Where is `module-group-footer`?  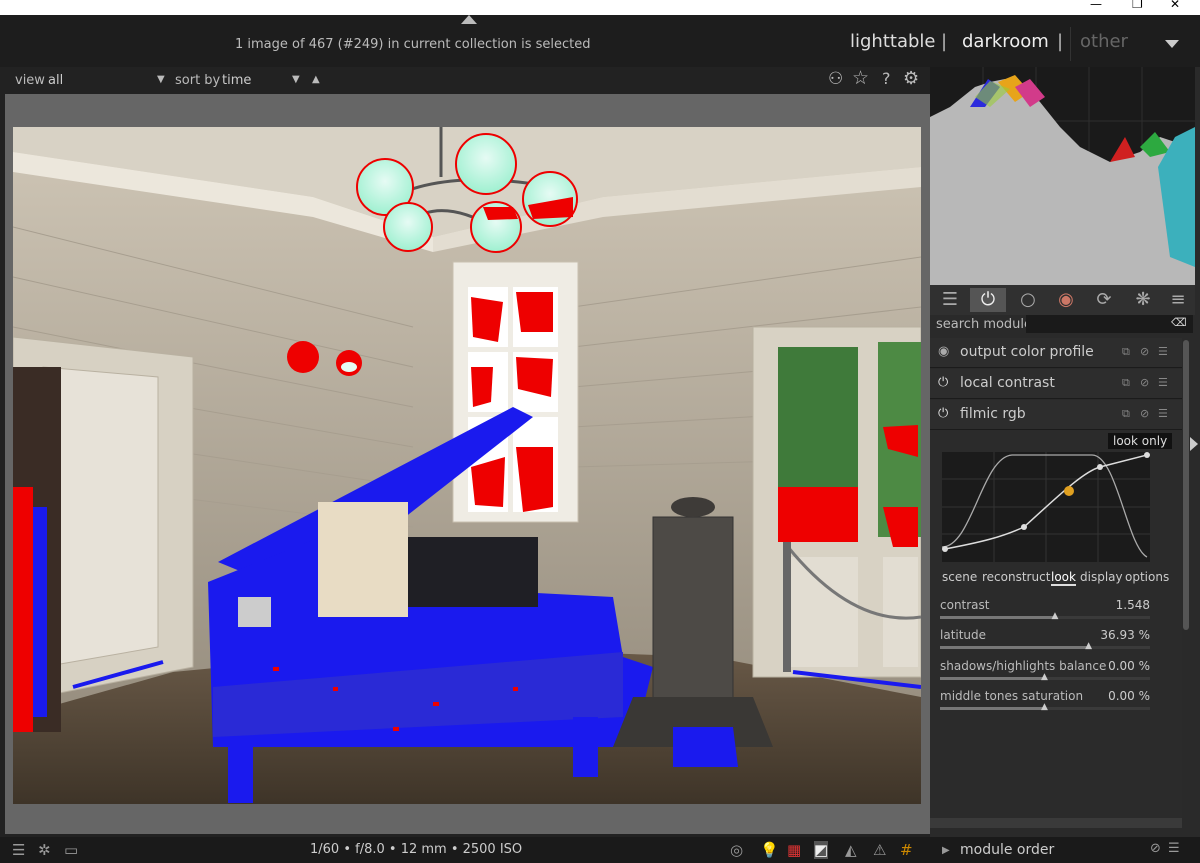 module-group-footer is located at coordinates (1056, 823).